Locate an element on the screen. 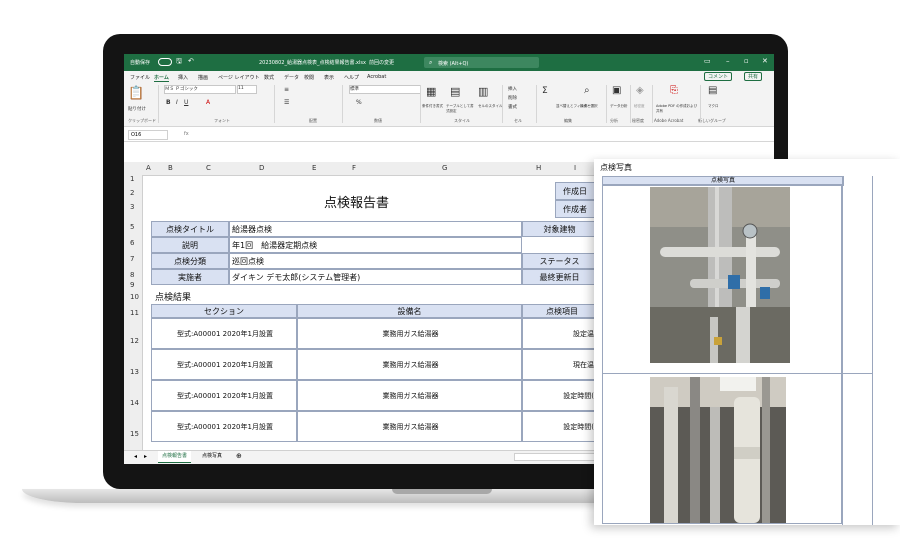  menu-acrobat: Acrobat is located at coordinates (376, 77).